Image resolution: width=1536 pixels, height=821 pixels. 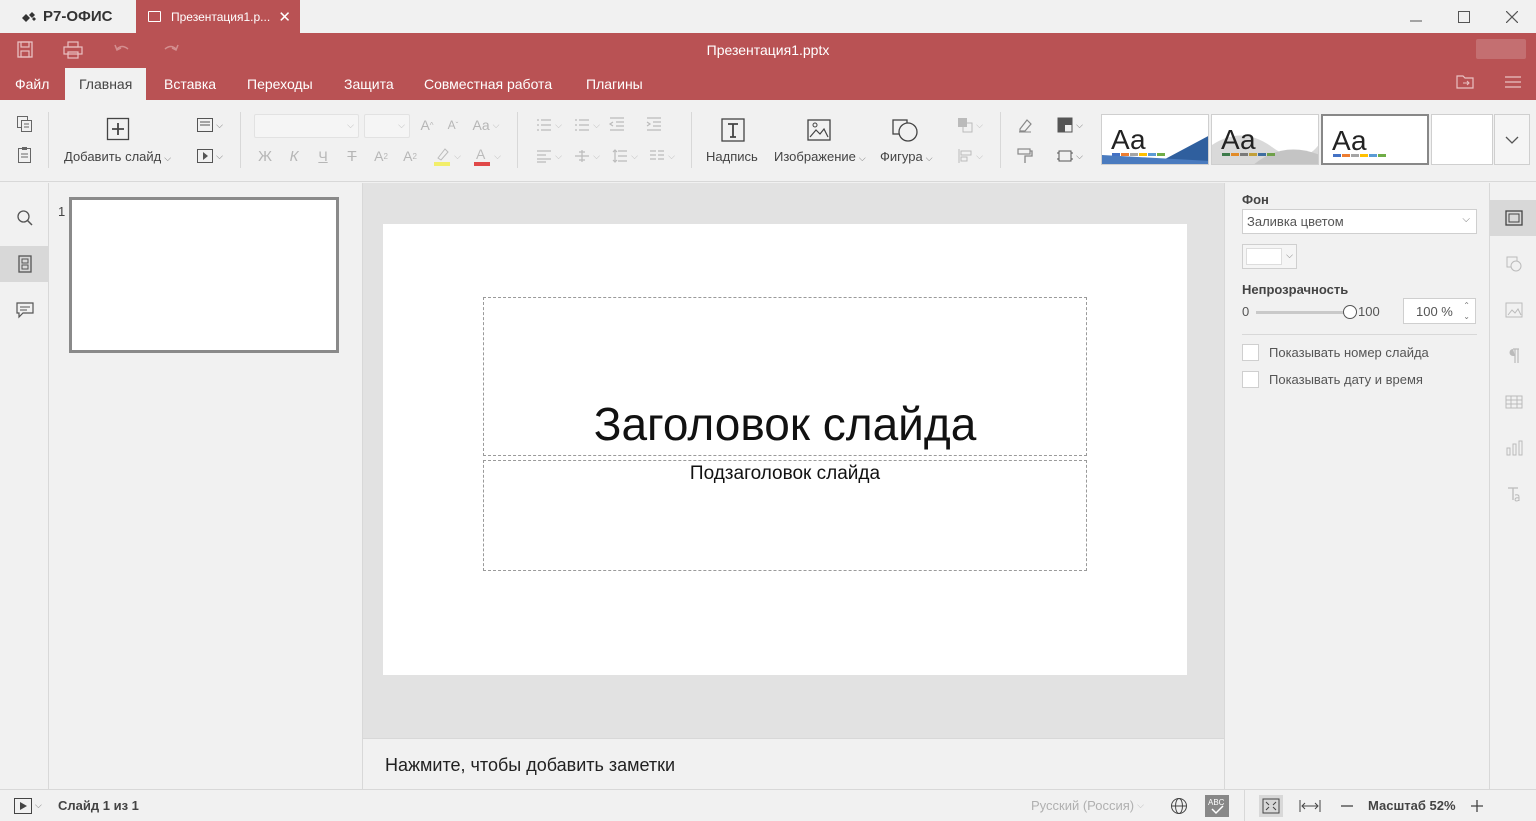 What do you see at coordinates (1513, 356) in the screenshot?
I see `paragraph-settings-tab` at bounding box center [1513, 356].